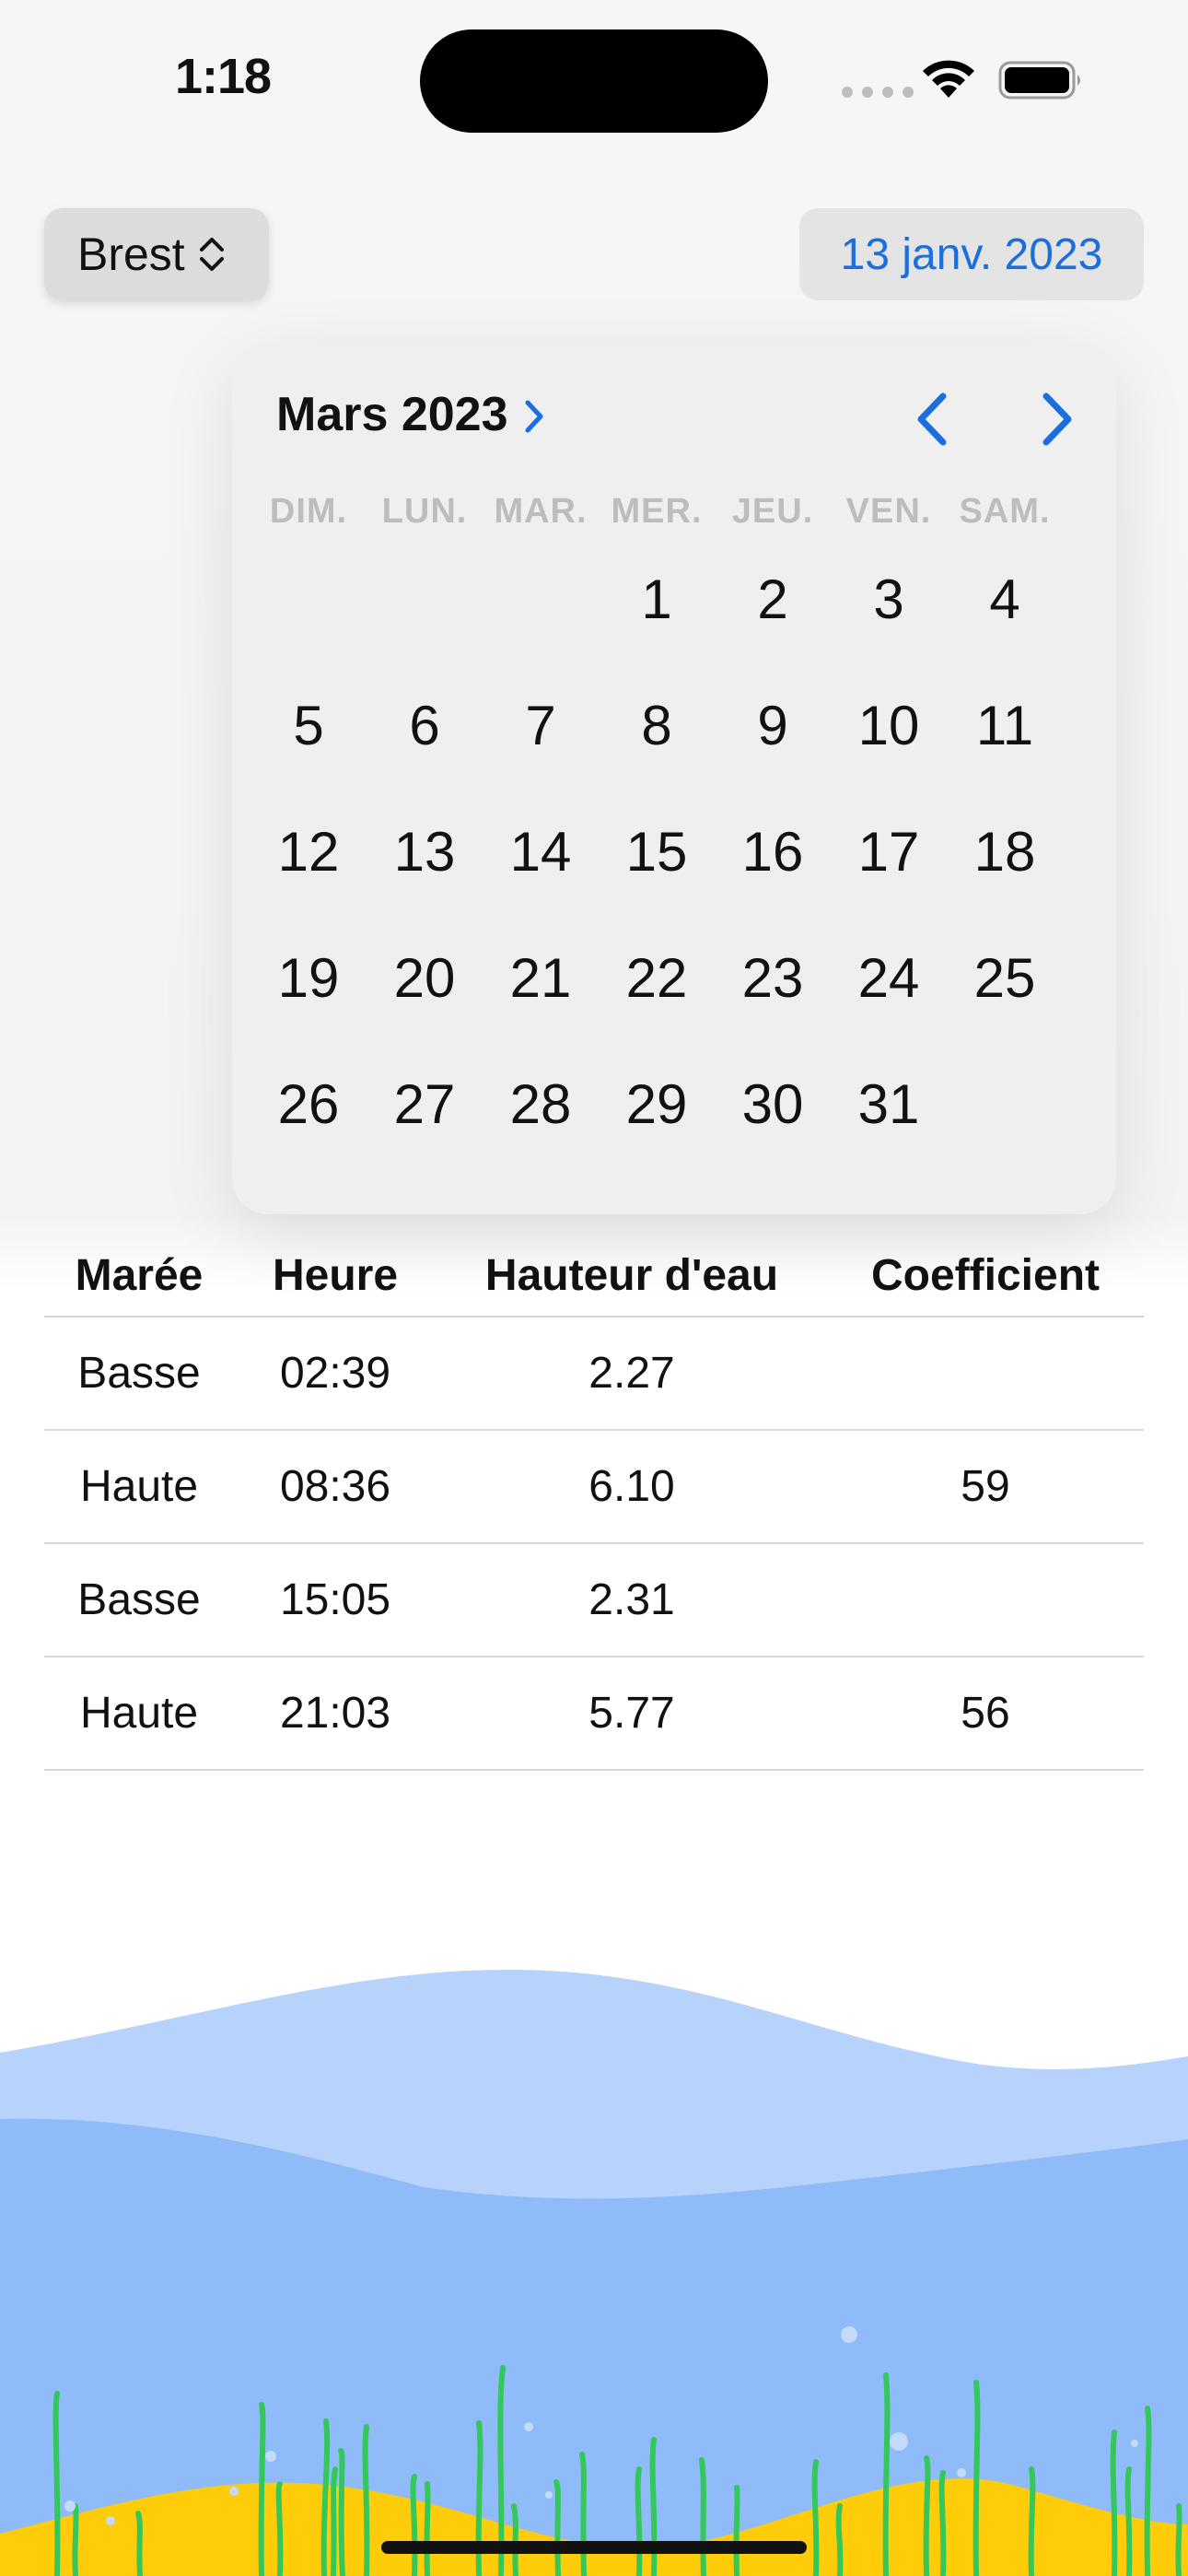  Describe the element at coordinates (1005, 599) in the screenshot. I see `calendar-day-4: 4` at that location.